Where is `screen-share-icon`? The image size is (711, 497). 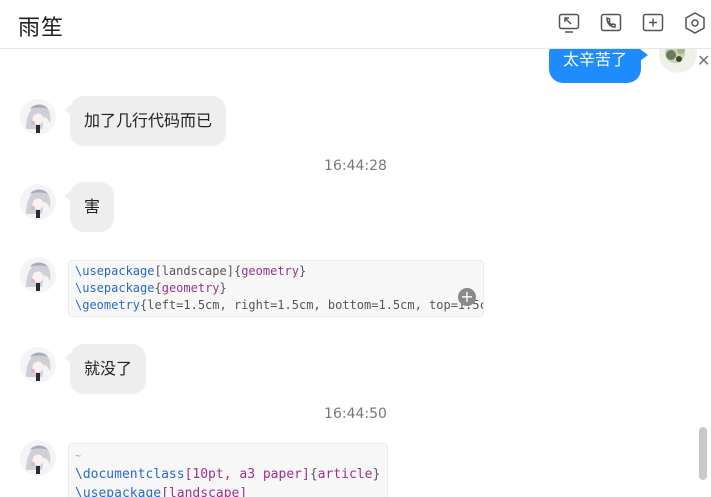
screen-share-icon is located at coordinates (569, 23).